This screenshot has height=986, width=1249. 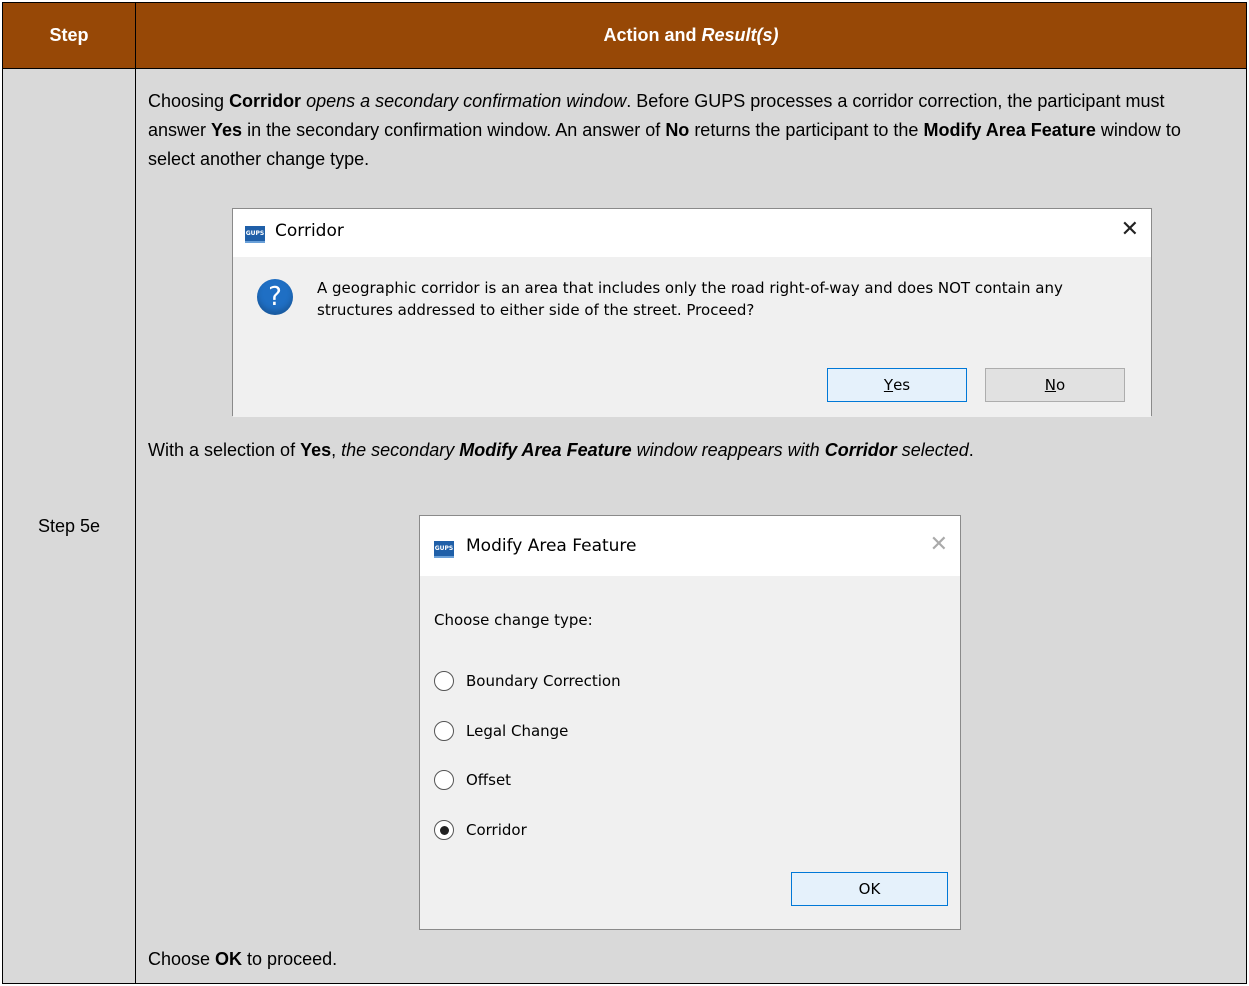 I want to click on radio-label: Legal Change, so click(x=517, y=731).